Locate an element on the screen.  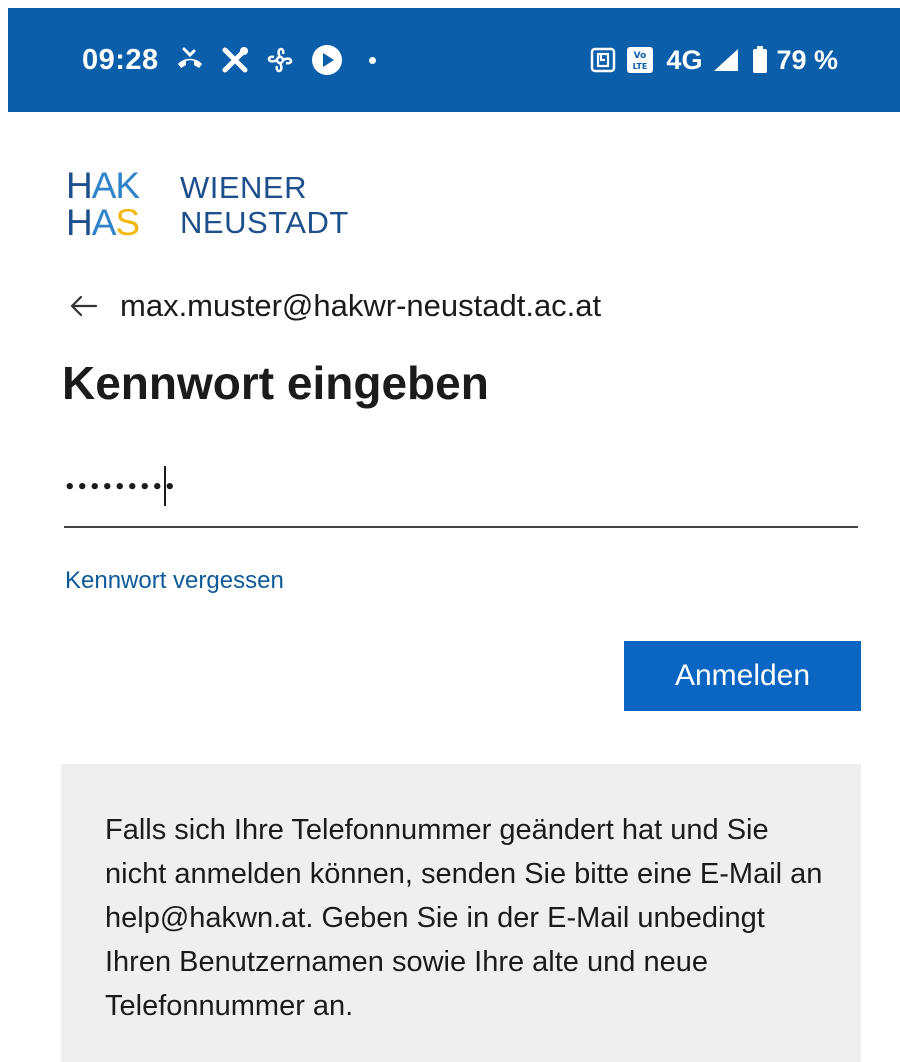
signal-icon is located at coordinates (727, 60).